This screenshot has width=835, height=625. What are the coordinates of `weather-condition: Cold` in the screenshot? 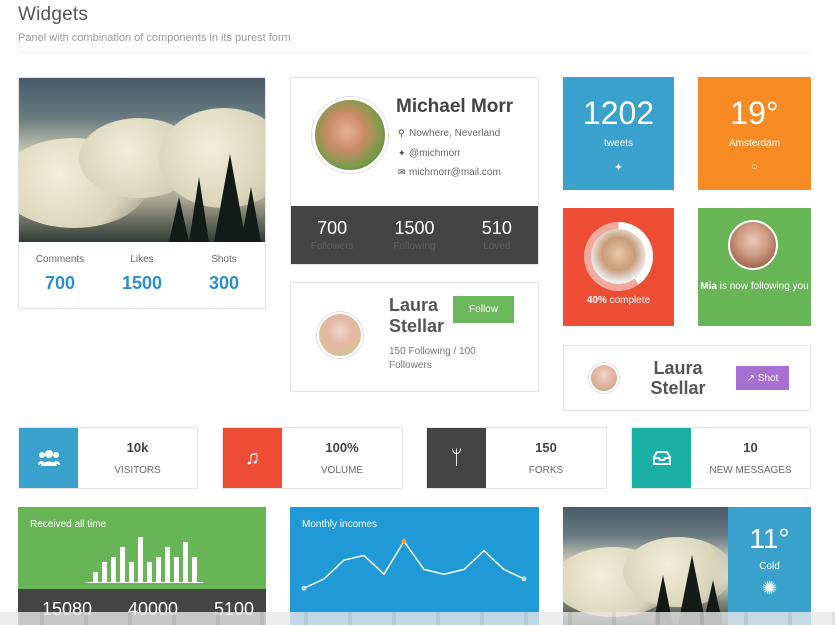 It's located at (769, 566).